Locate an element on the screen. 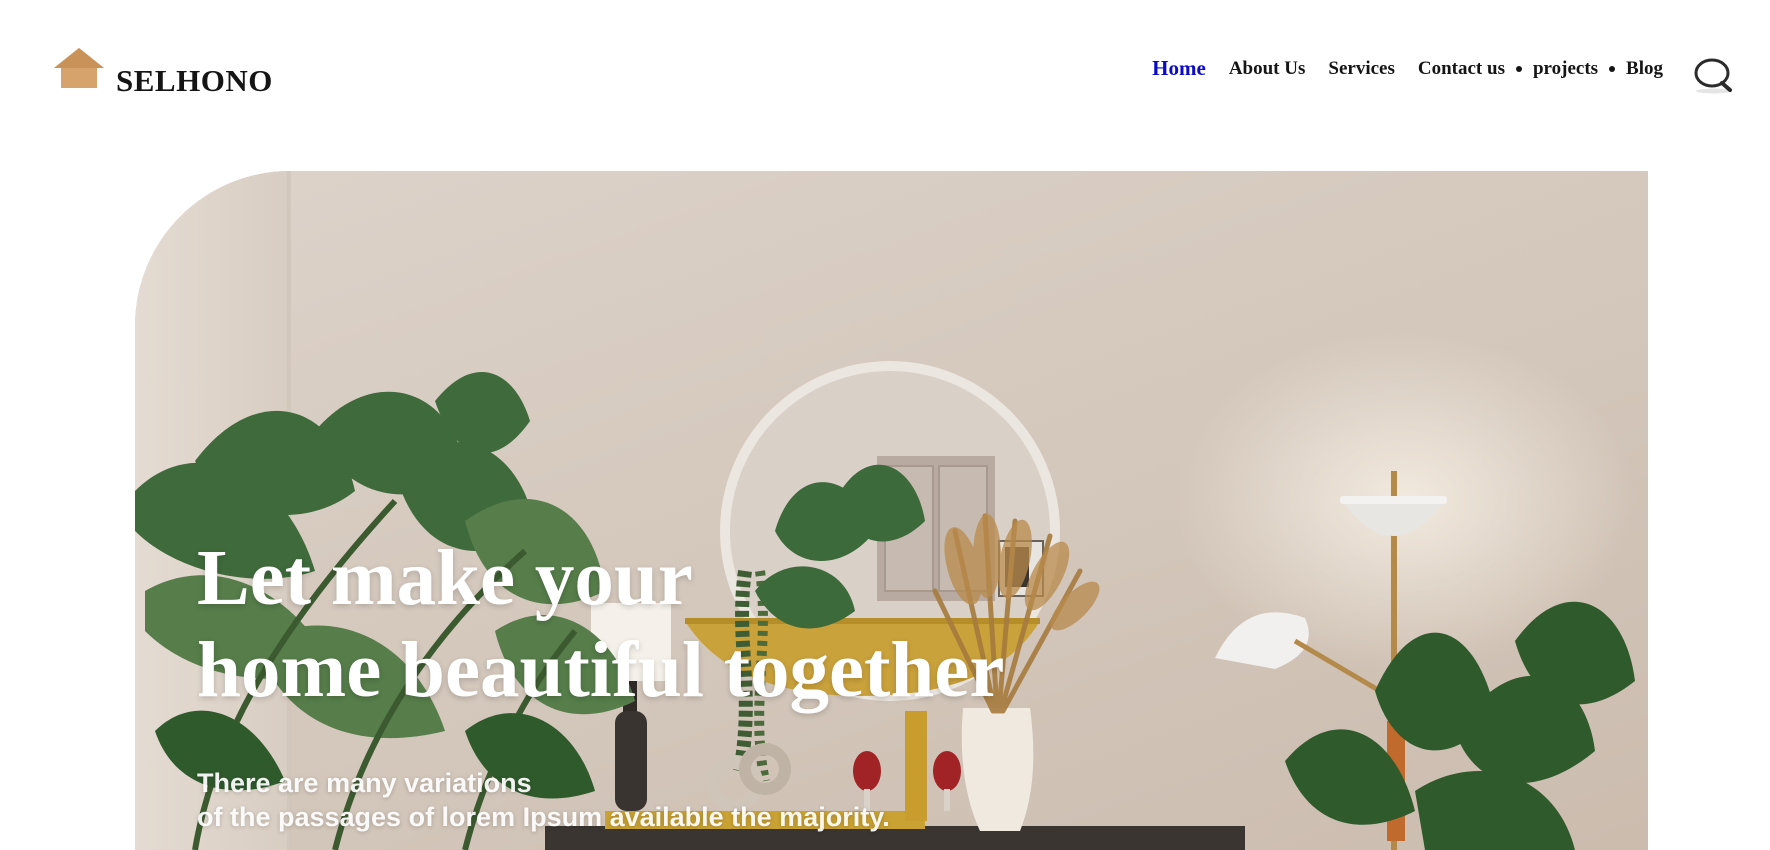 This screenshot has width=1770, height=850. hero-title-line: home beautiful together is located at coordinates (601, 670).